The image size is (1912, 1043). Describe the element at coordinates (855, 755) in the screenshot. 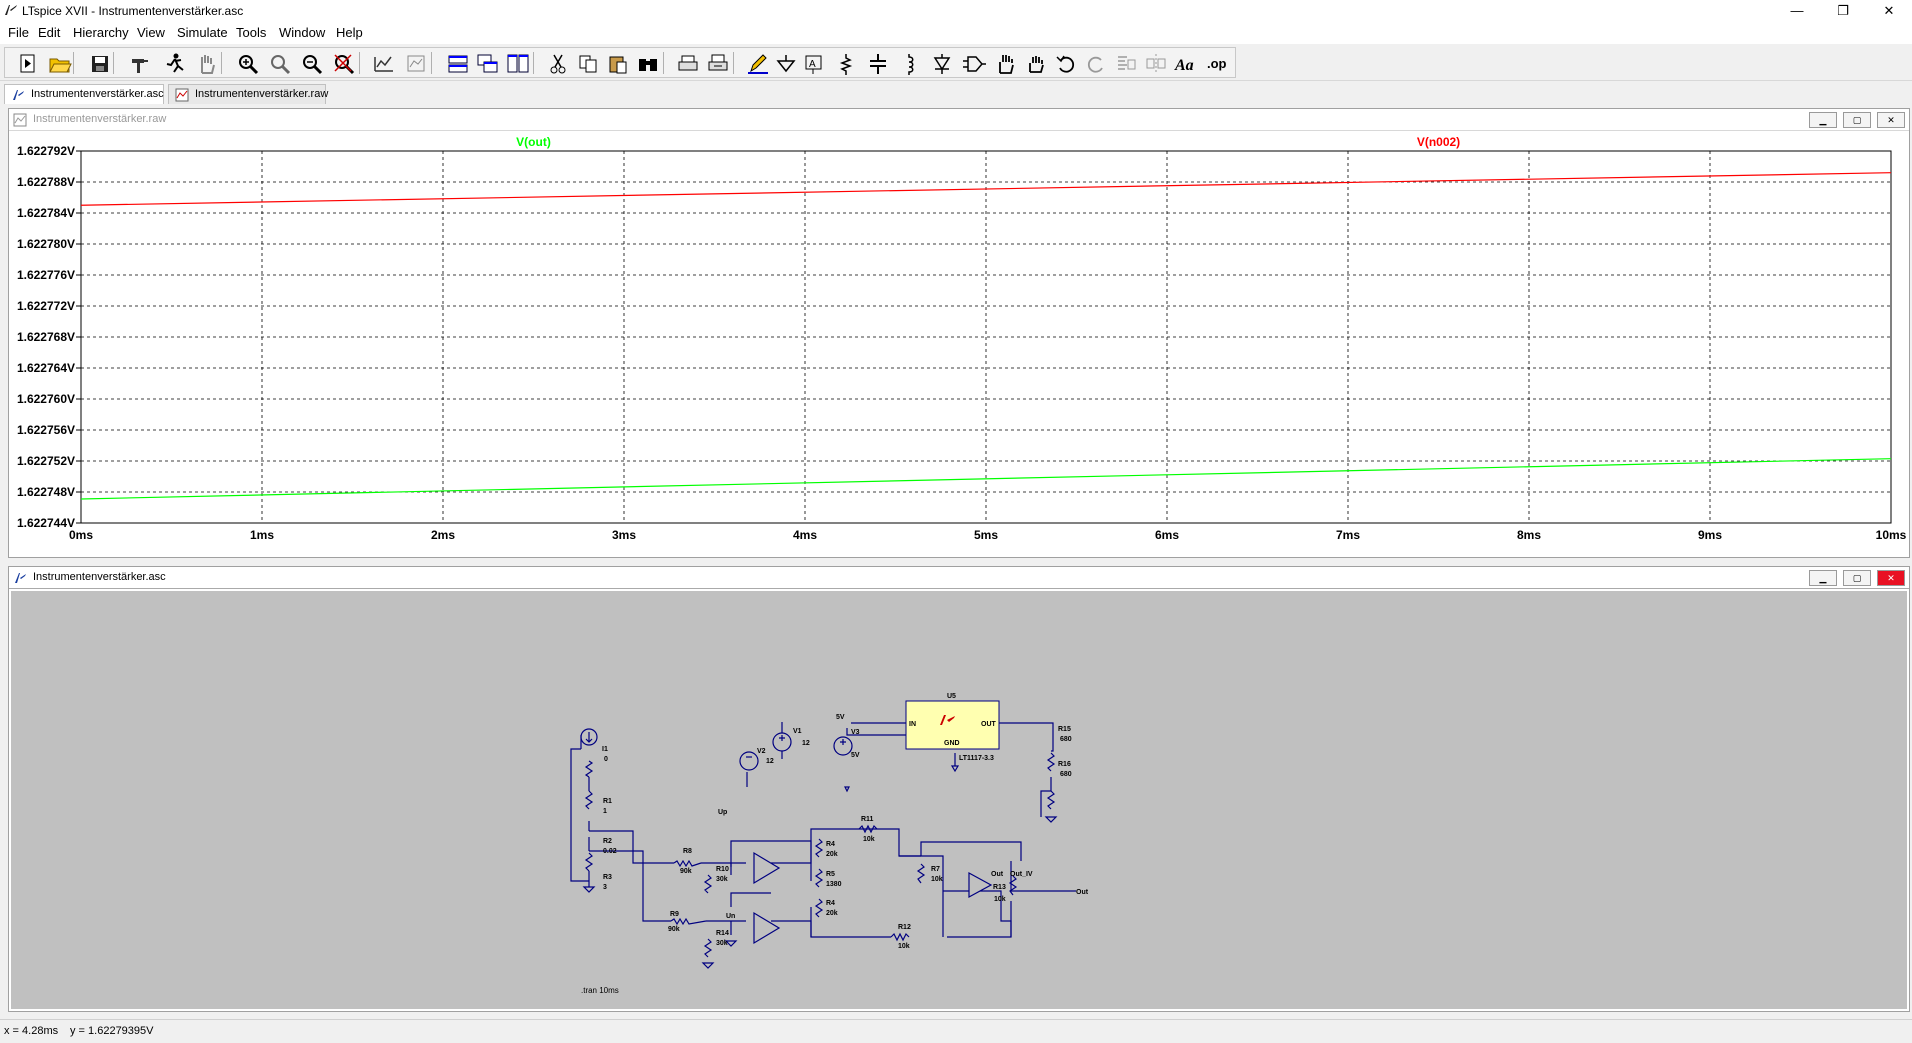

I see `label-v3-value: 5V` at that location.